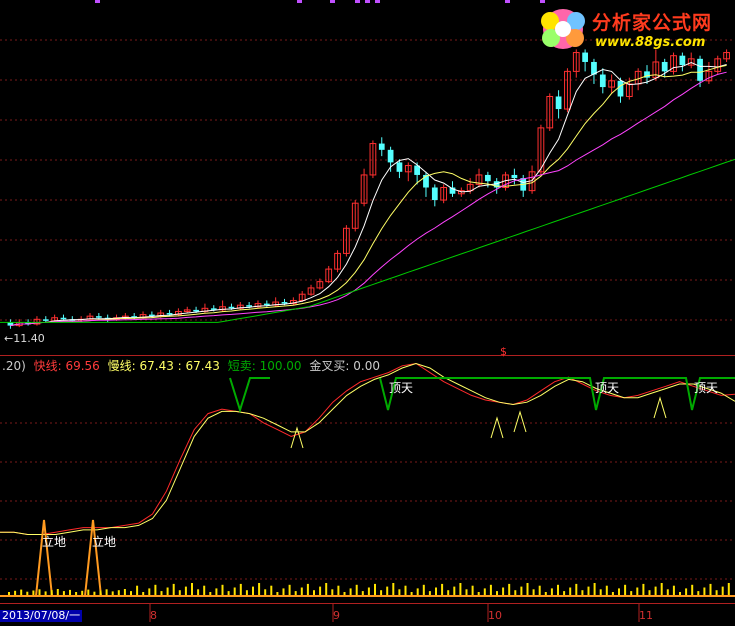 The image size is (735, 626). I want to click on watermark-url: www.88gs.com, so click(650, 42).